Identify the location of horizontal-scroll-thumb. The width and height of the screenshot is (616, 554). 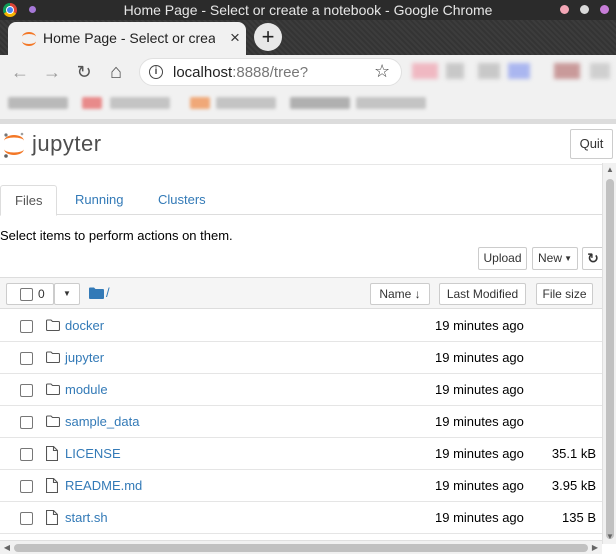
(301, 548).